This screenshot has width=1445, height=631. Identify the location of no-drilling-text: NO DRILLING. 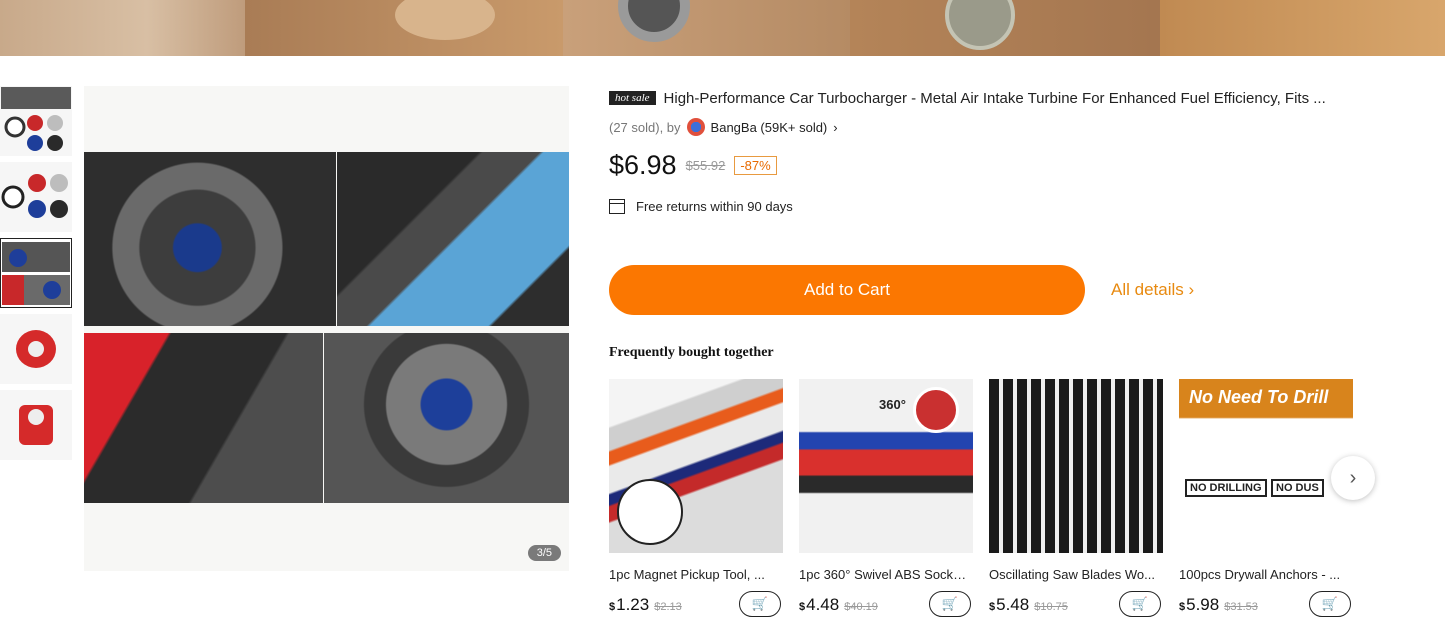
(1226, 488).